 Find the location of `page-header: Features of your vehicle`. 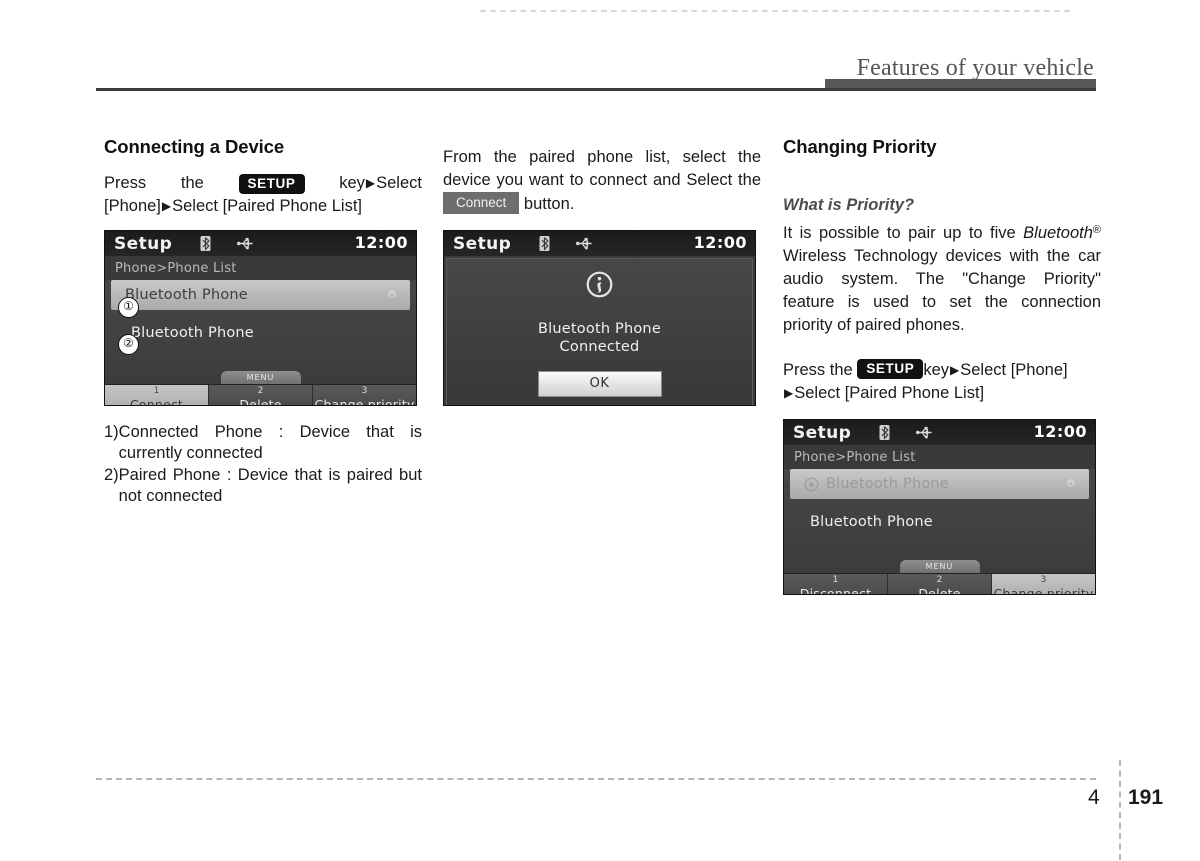

page-header: Features of your vehicle is located at coordinates (600, 50).